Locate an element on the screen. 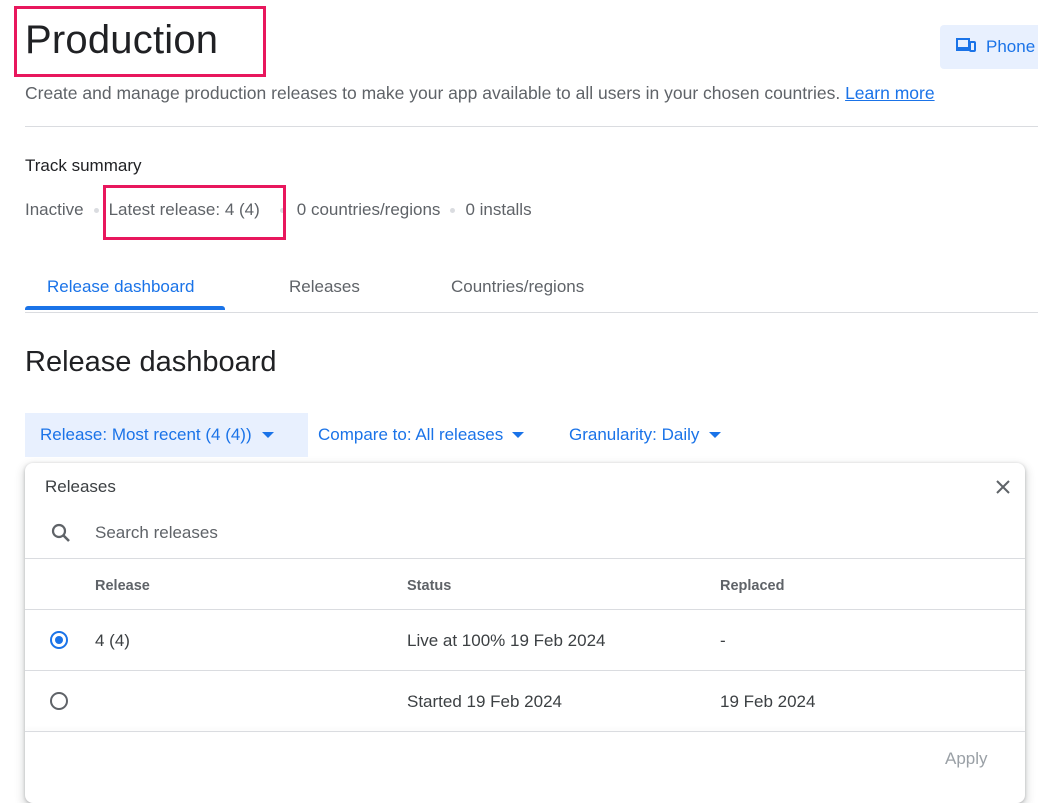  title-highlight-box is located at coordinates (140, 41).